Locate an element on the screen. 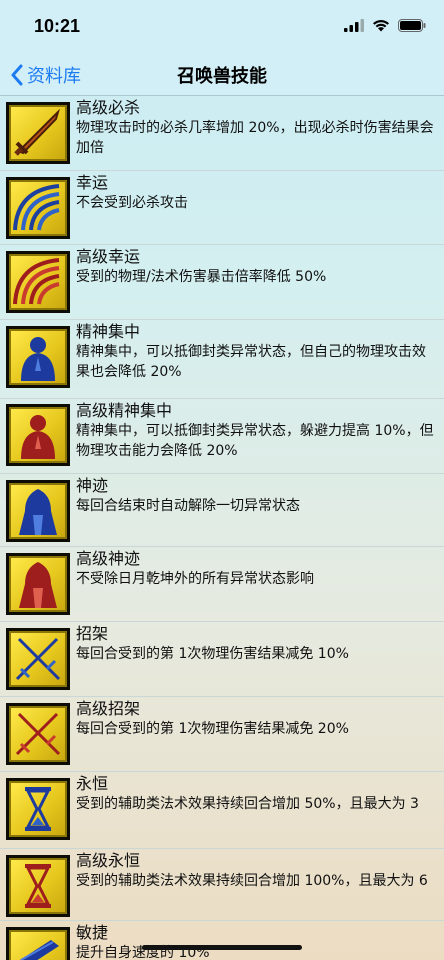 This screenshot has height=960, width=444. blue-hourglass-icon is located at coordinates (38, 809).